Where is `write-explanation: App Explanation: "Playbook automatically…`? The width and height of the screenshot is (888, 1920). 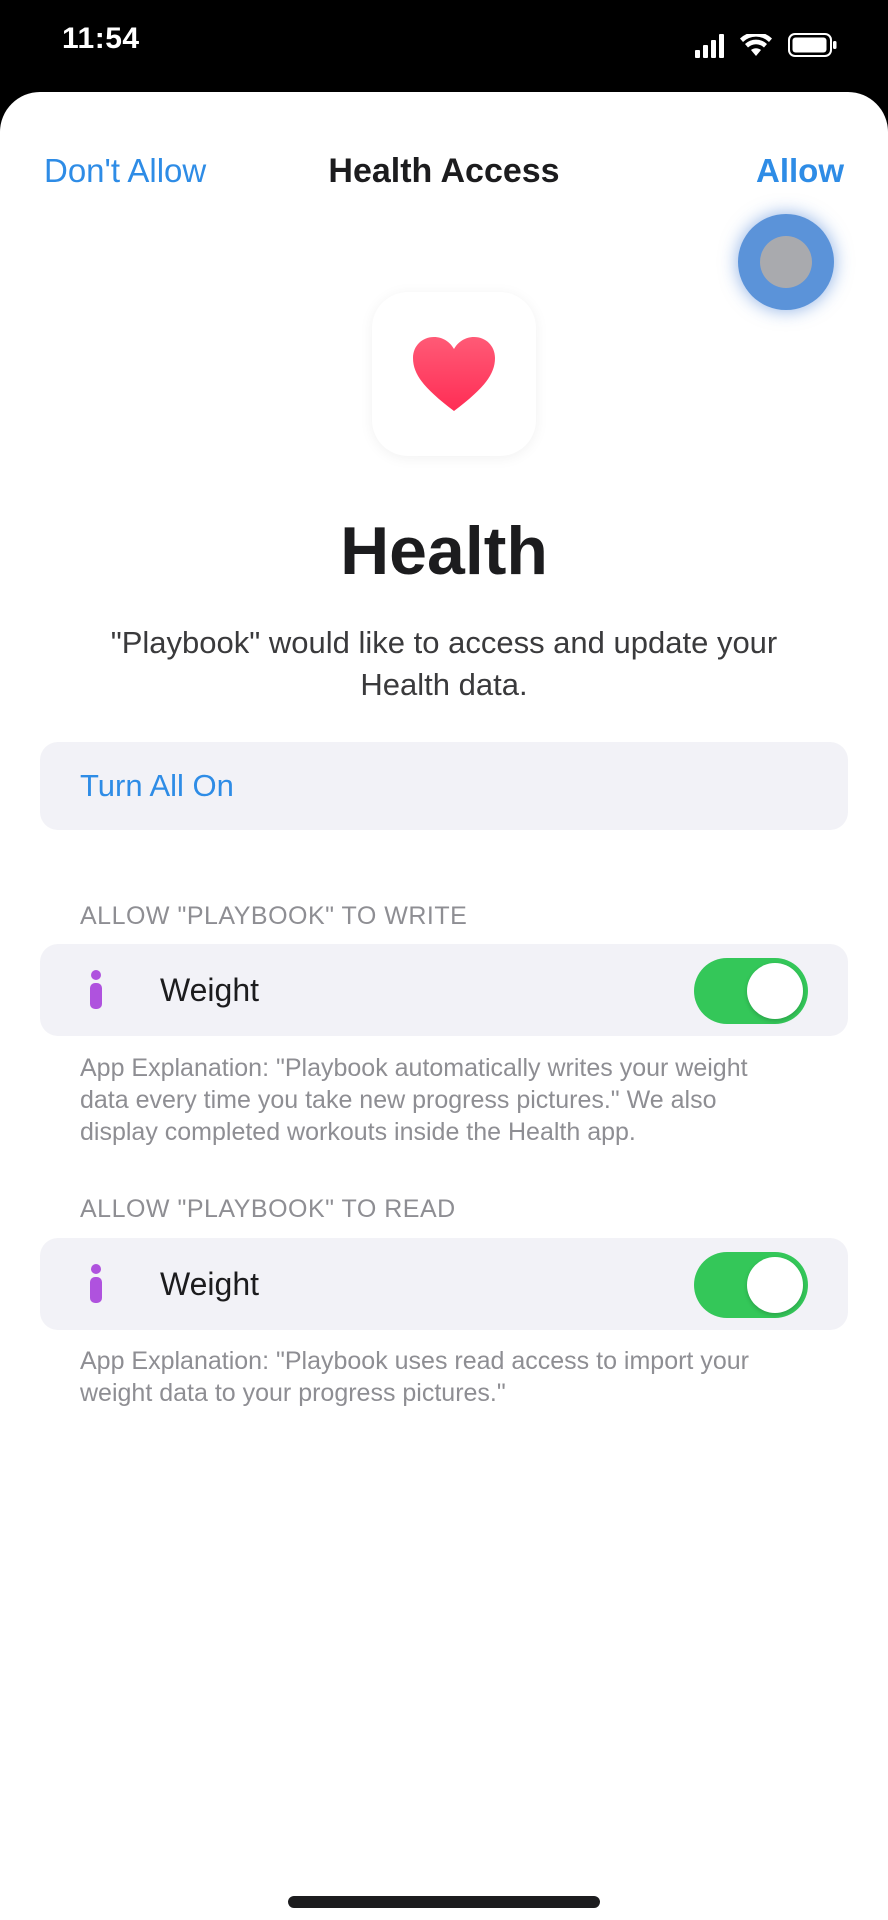 write-explanation: App Explanation: "Playbook automatically… is located at coordinates (414, 1100).